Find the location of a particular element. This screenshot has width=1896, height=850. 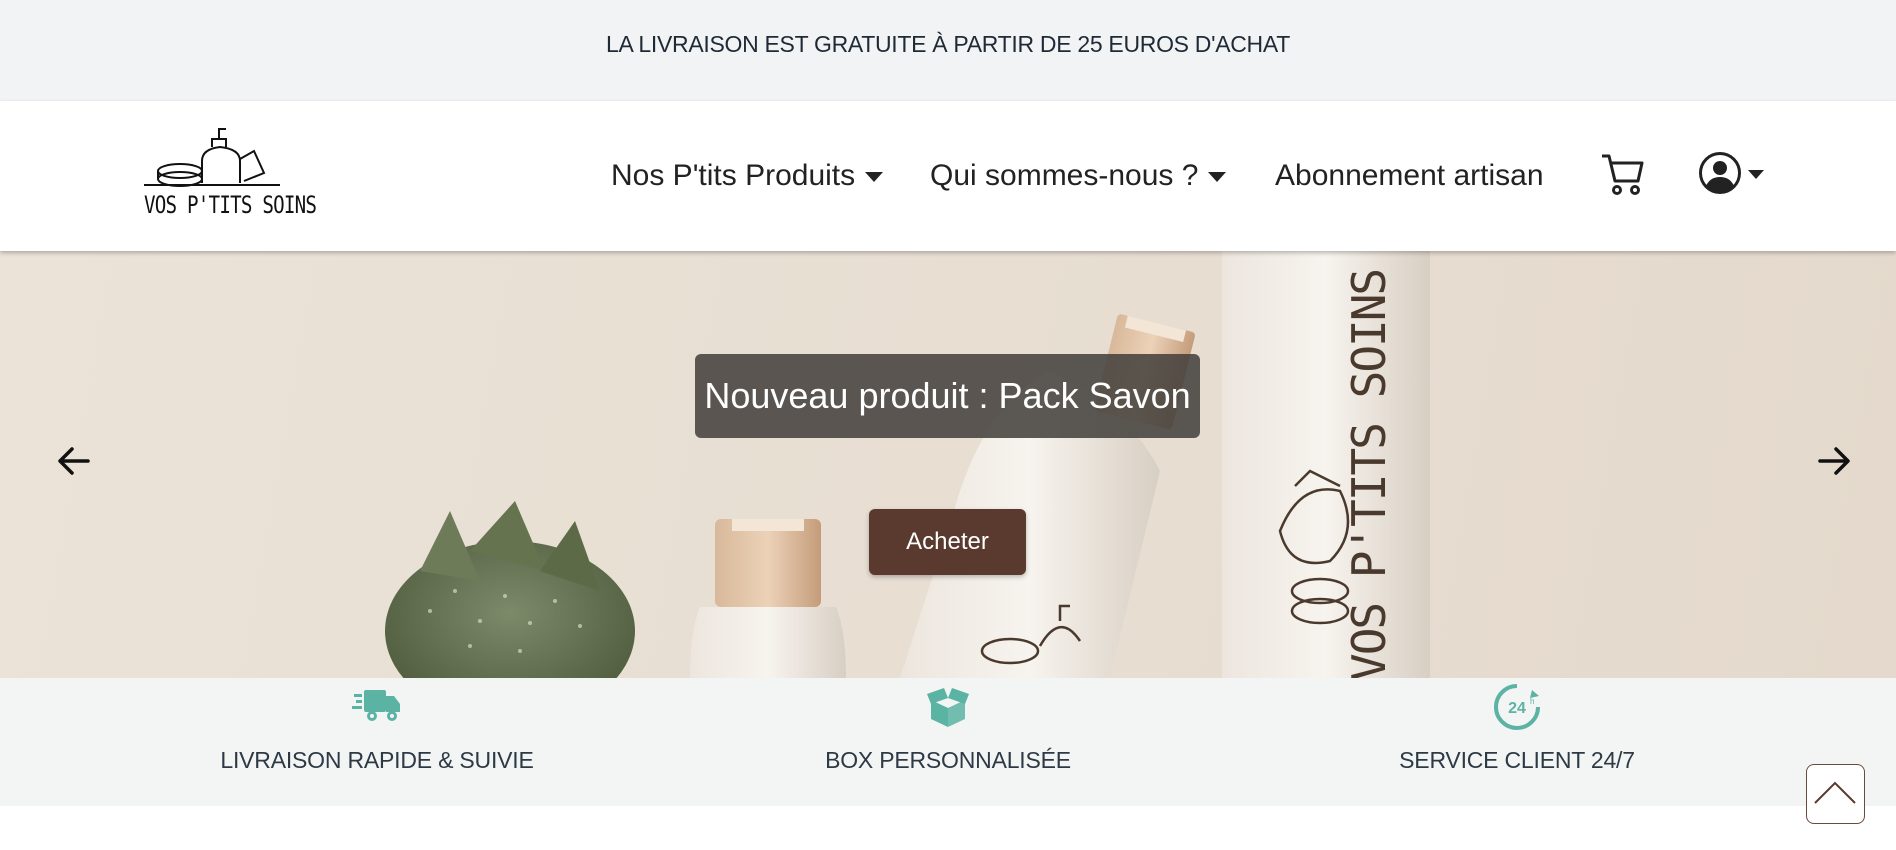

logo-icon is located at coordinates (212, 157).